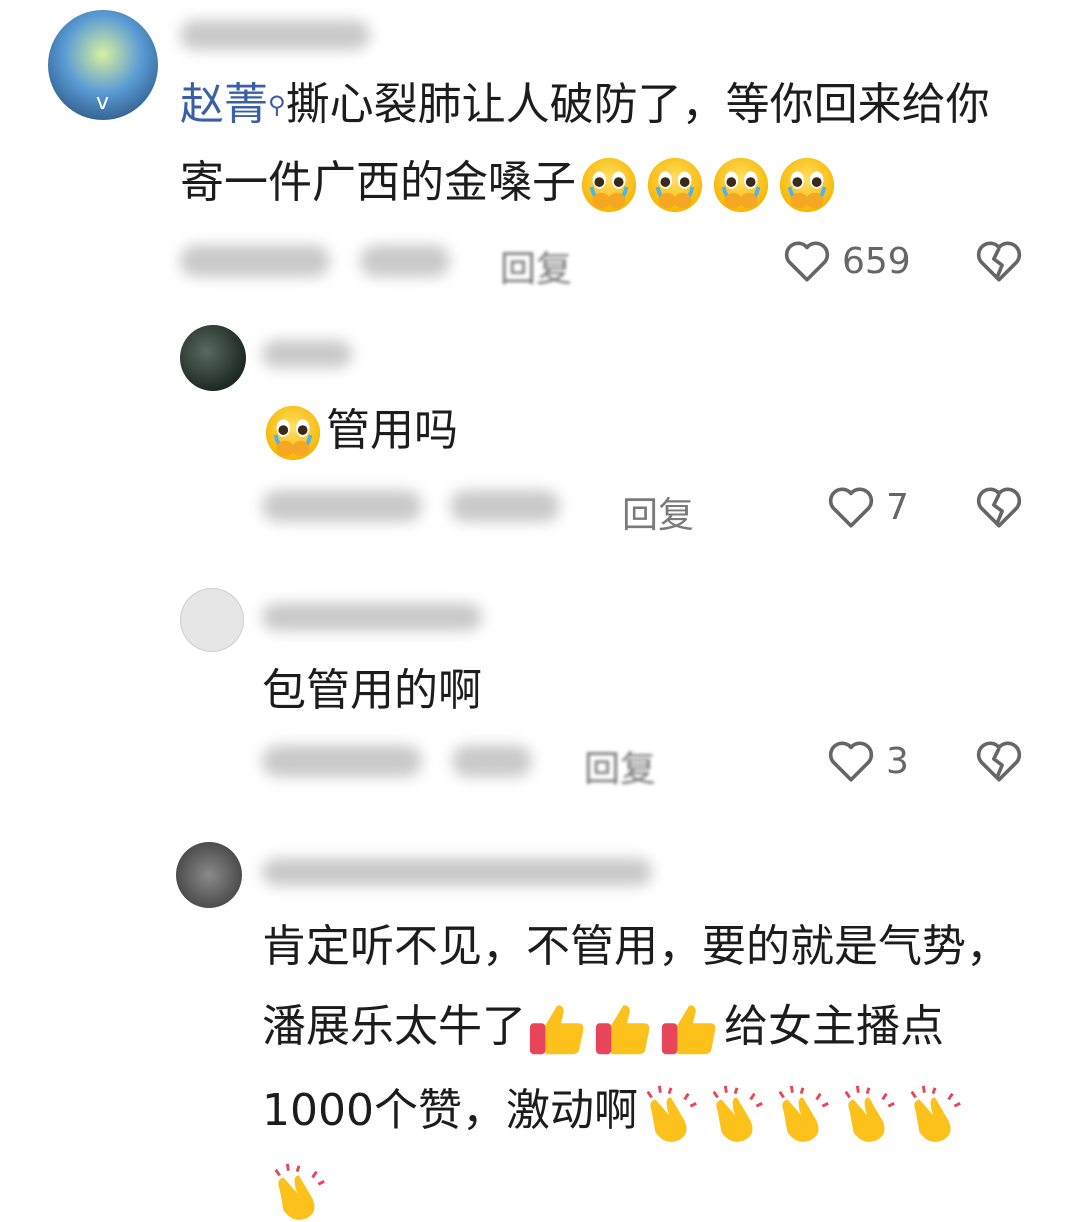  I want to click on like-button: 7, so click(867, 507).